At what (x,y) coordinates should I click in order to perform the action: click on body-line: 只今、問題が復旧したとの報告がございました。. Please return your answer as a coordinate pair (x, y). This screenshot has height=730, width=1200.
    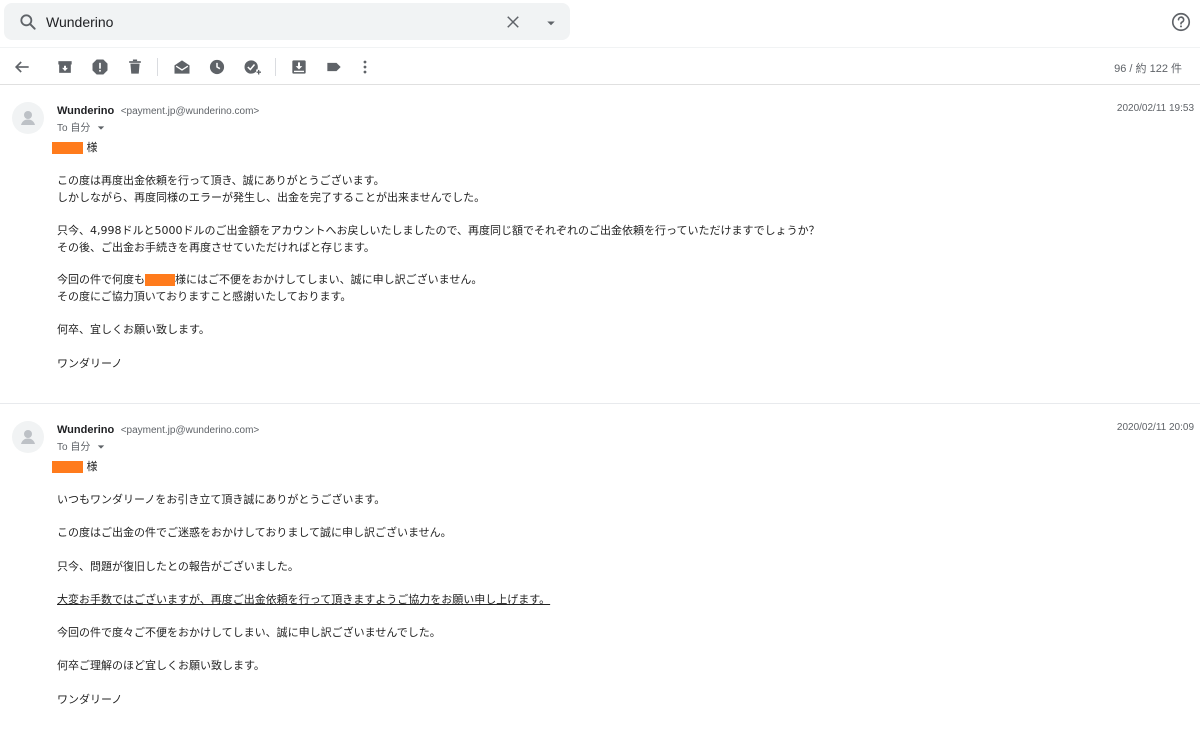
    Looking at the image, I should click on (178, 566).